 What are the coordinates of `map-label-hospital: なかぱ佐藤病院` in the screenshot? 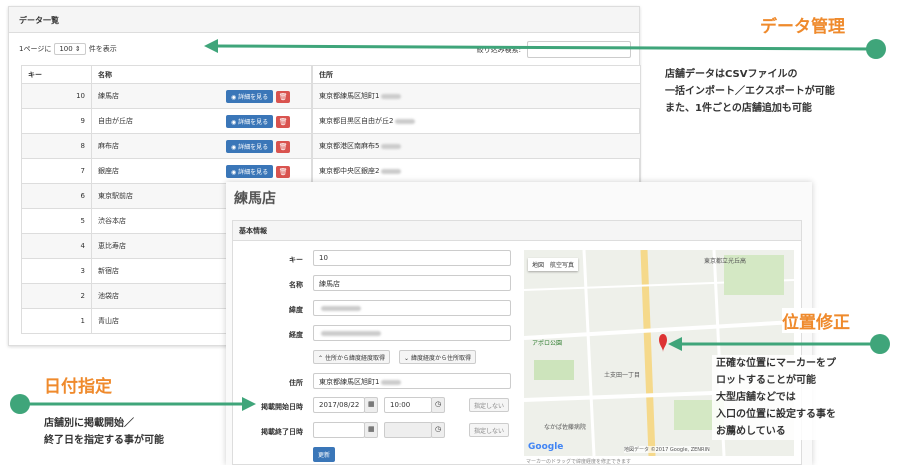 It's located at (565, 427).